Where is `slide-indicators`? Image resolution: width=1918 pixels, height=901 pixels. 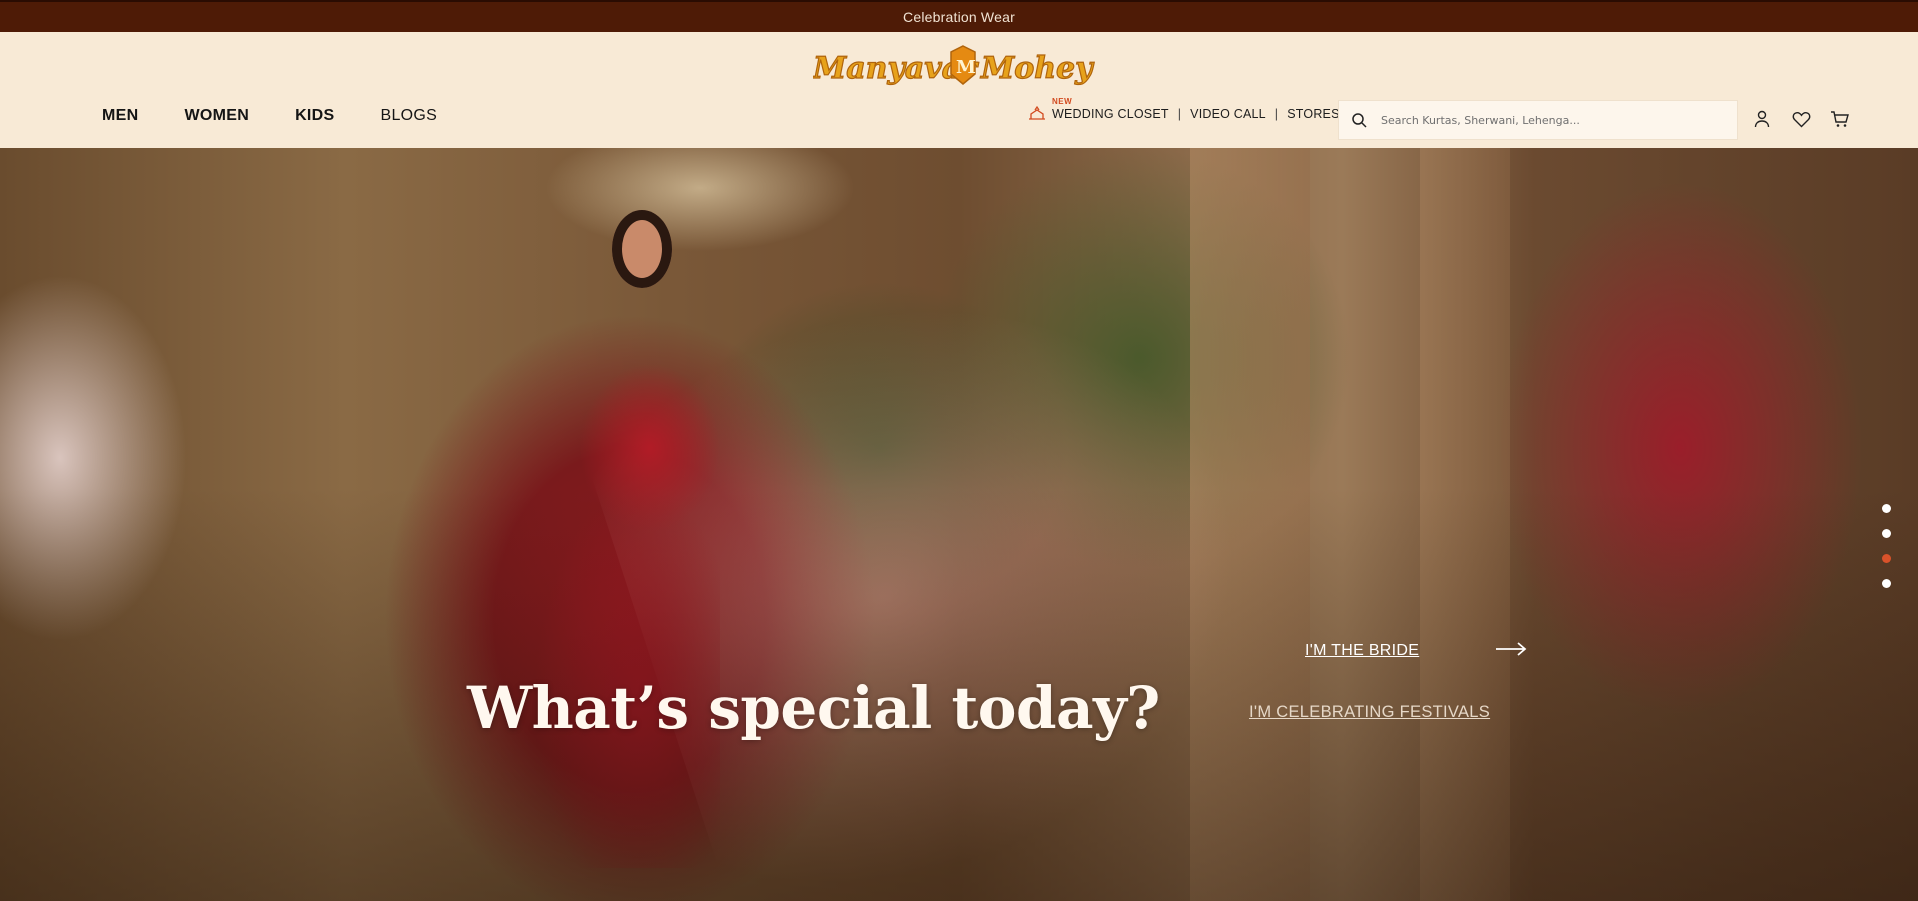
slide-indicators is located at coordinates (1886, 546).